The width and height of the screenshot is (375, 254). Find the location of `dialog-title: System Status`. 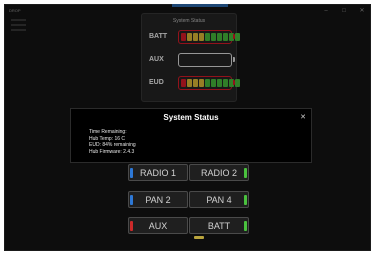

dialog-title: System Status is located at coordinates (191, 117).